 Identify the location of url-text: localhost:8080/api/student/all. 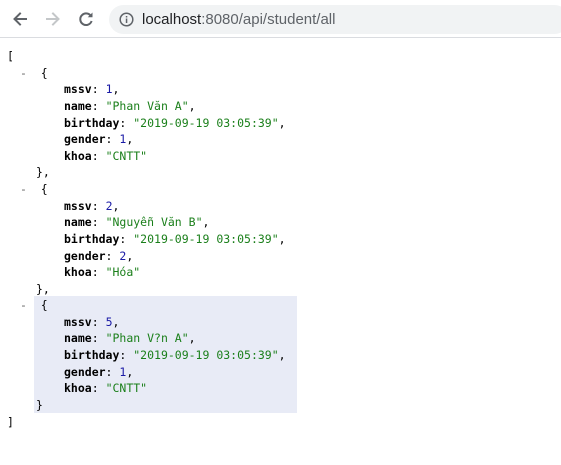
(238, 19).